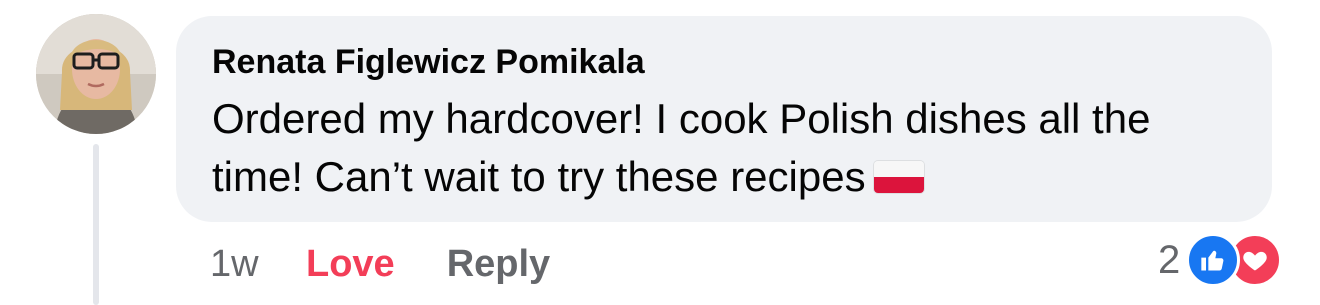  What do you see at coordinates (1213, 260) in the screenshot?
I see `like-icon` at bounding box center [1213, 260].